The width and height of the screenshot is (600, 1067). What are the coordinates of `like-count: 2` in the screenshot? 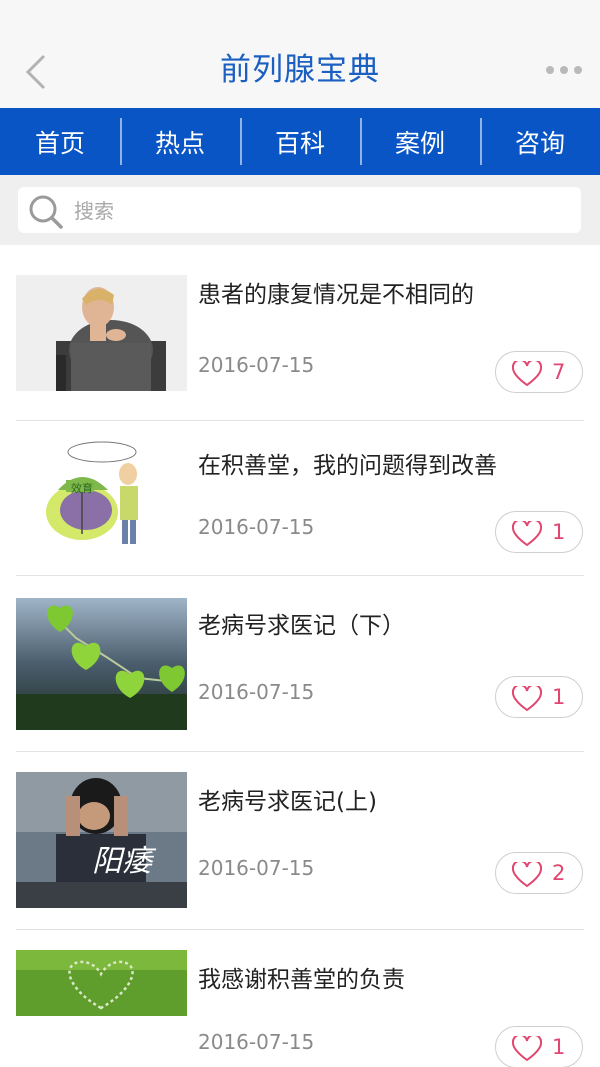 It's located at (559, 873).